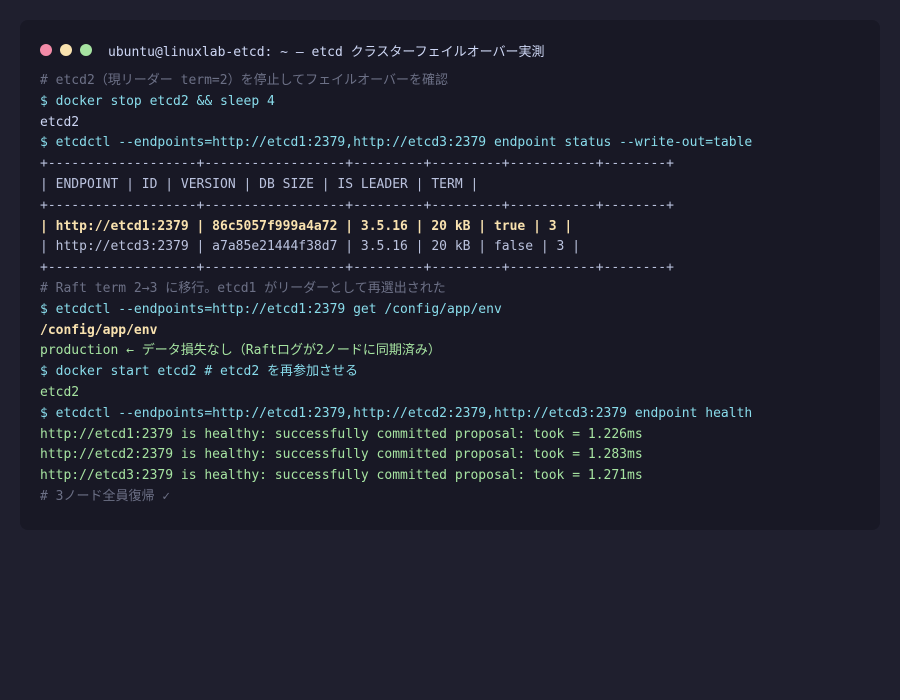  Describe the element at coordinates (66, 50) in the screenshot. I see `minimize-window-icon` at that location.